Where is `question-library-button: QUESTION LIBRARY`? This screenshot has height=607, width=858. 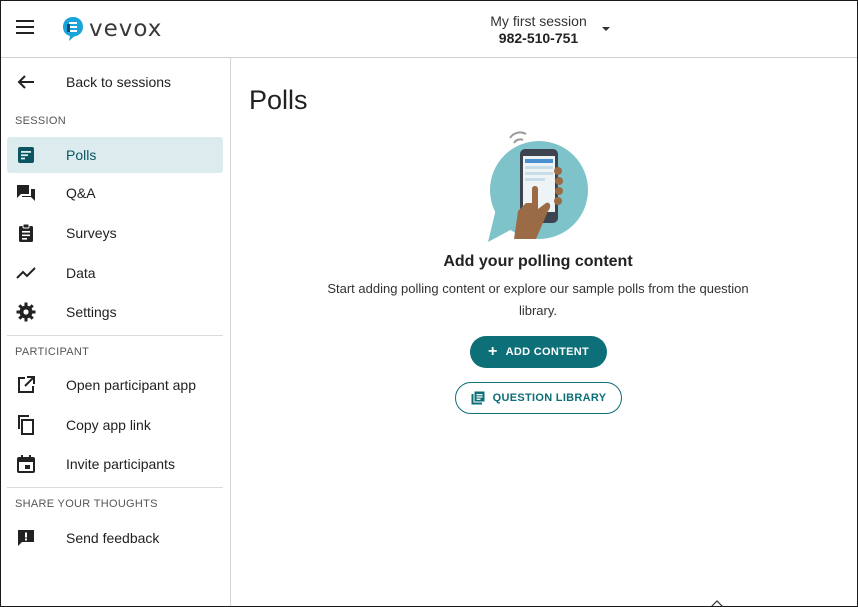
question-library-button: QUESTION LIBRARY is located at coordinates (538, 398).